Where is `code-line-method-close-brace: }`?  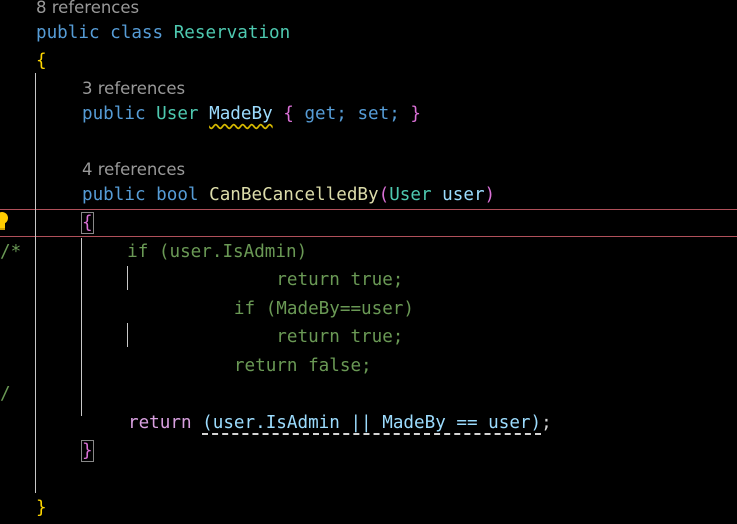 code-line-method-close-brace: } is located at coordinates (87, 451).